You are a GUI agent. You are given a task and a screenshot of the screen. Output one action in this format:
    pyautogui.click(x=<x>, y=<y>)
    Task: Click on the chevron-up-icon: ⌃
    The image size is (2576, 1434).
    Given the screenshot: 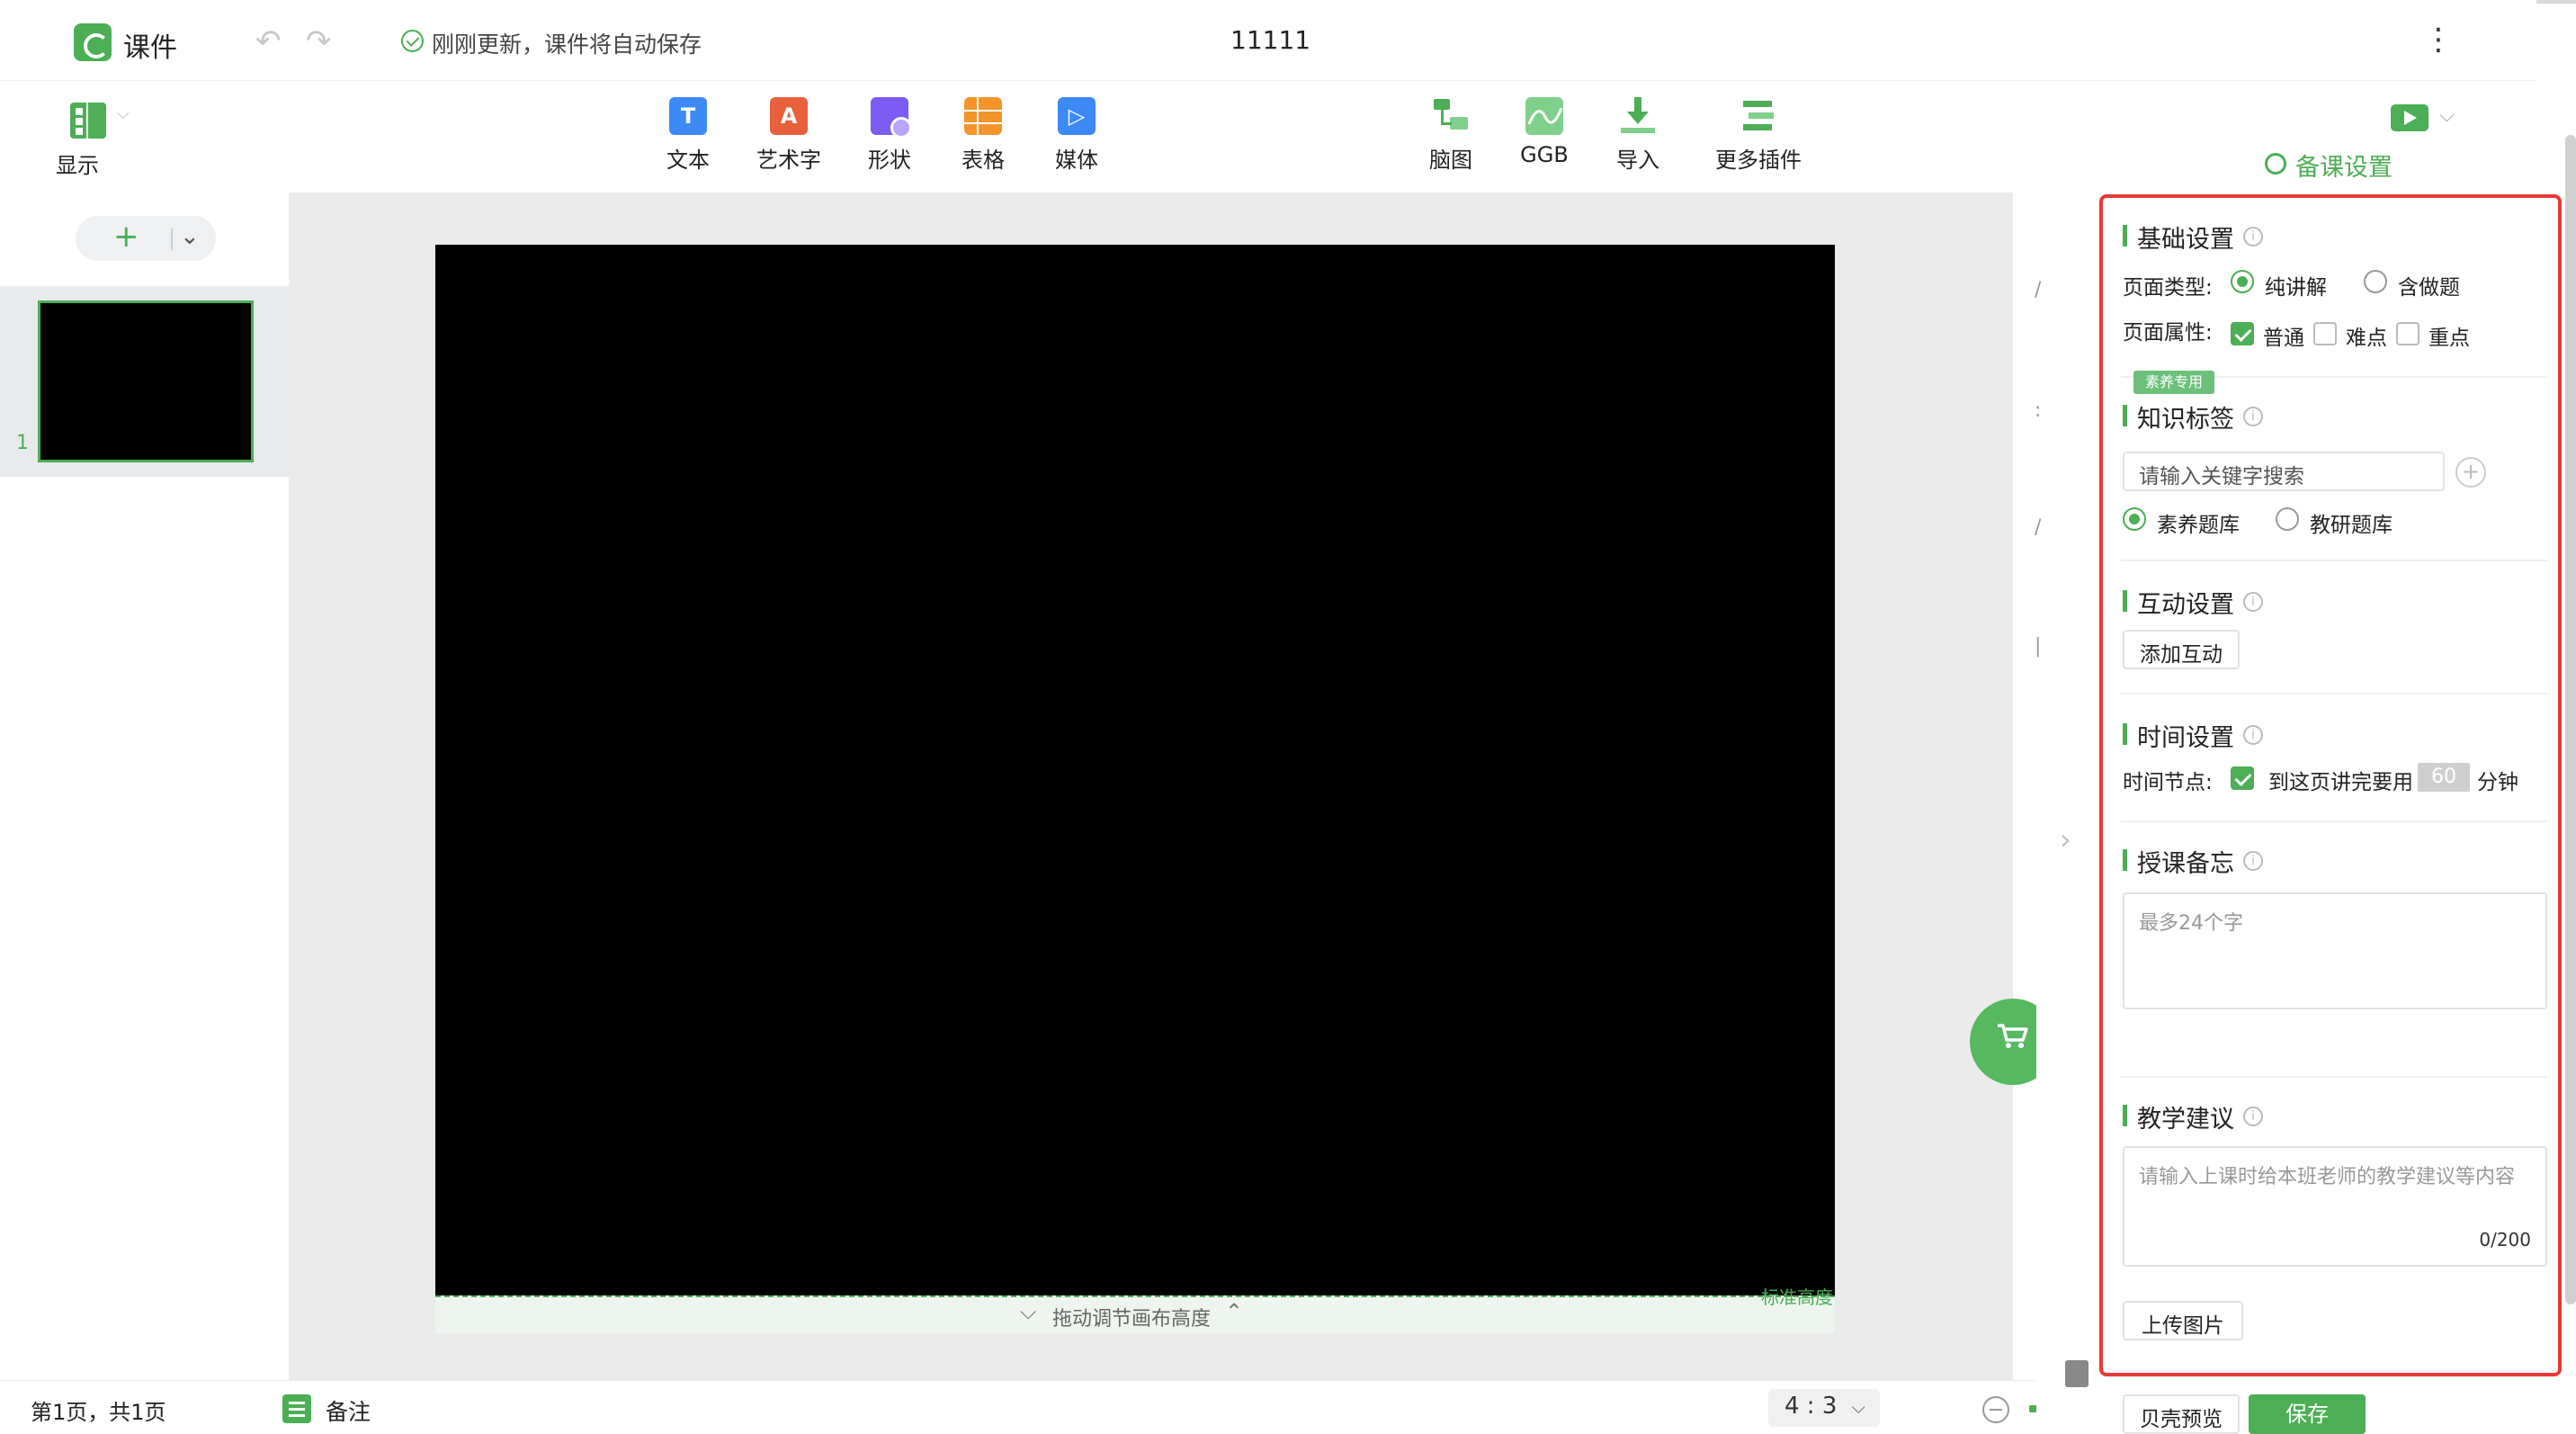 What is the action you would take?
    pyautogui.click(x=1234, y=1311)
    